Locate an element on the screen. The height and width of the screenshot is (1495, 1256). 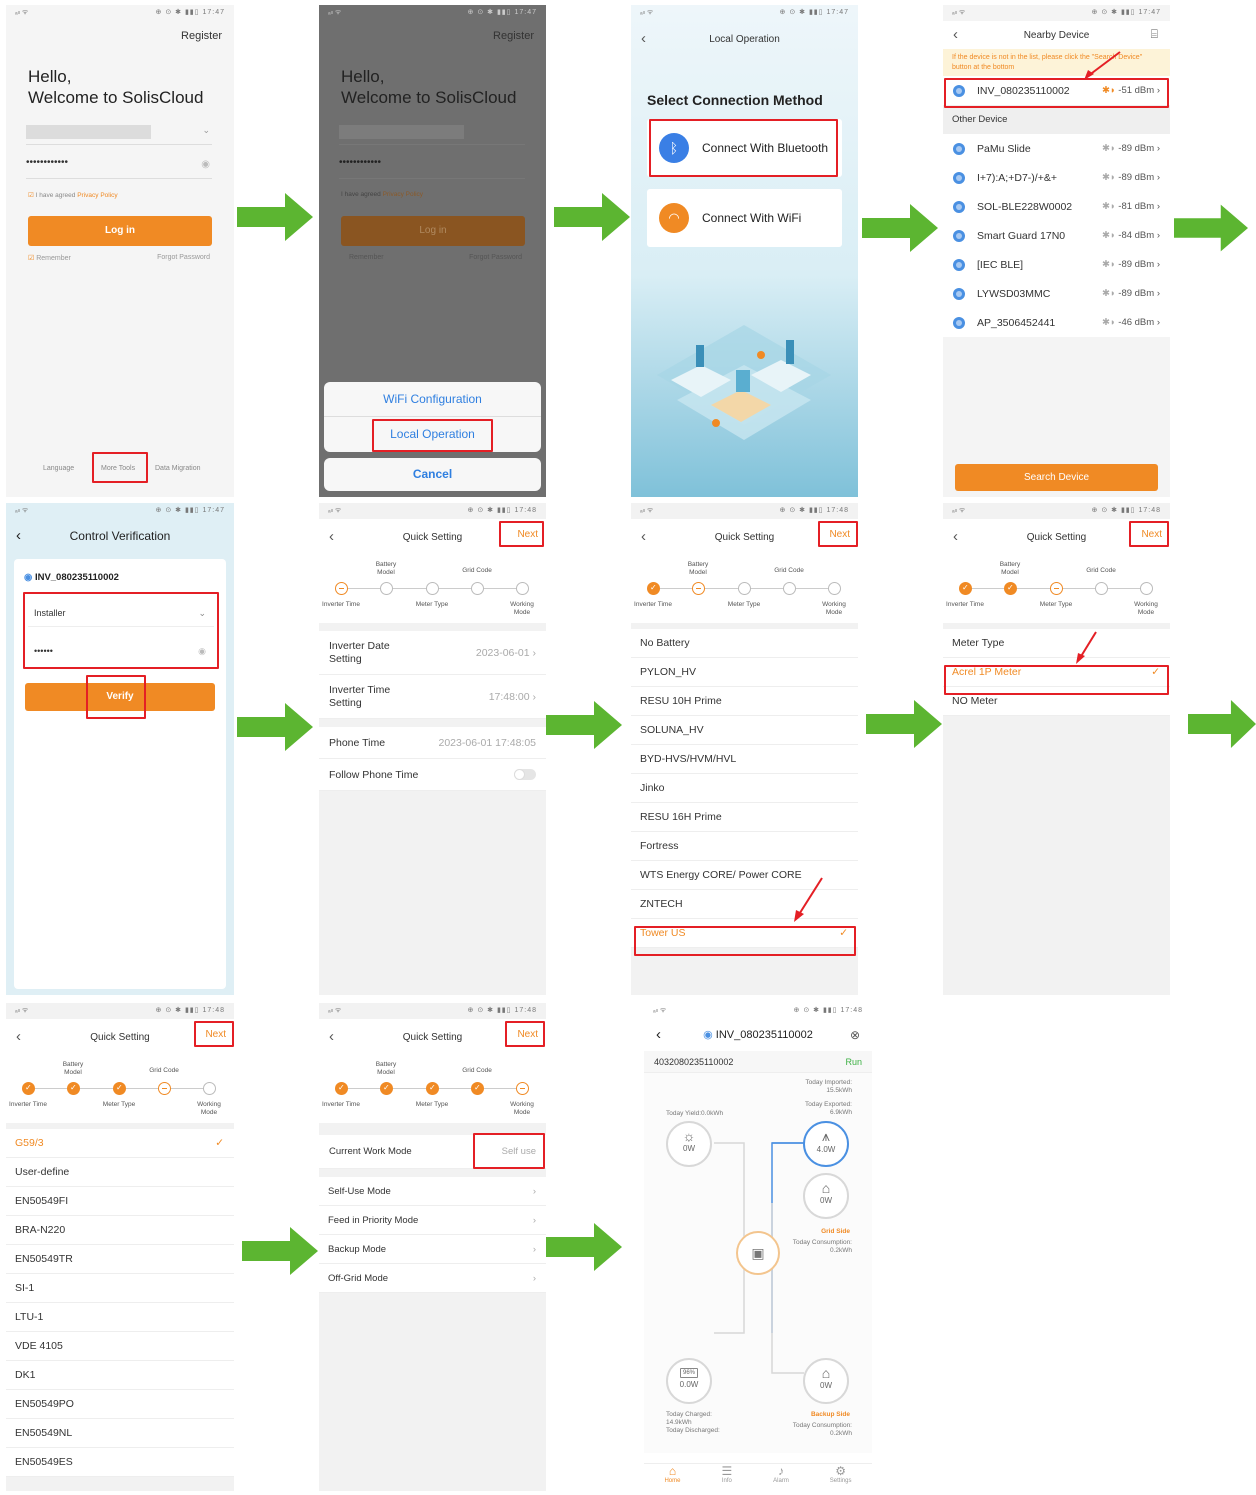
battery-option: Jinko is located at coordinates (744, 788).